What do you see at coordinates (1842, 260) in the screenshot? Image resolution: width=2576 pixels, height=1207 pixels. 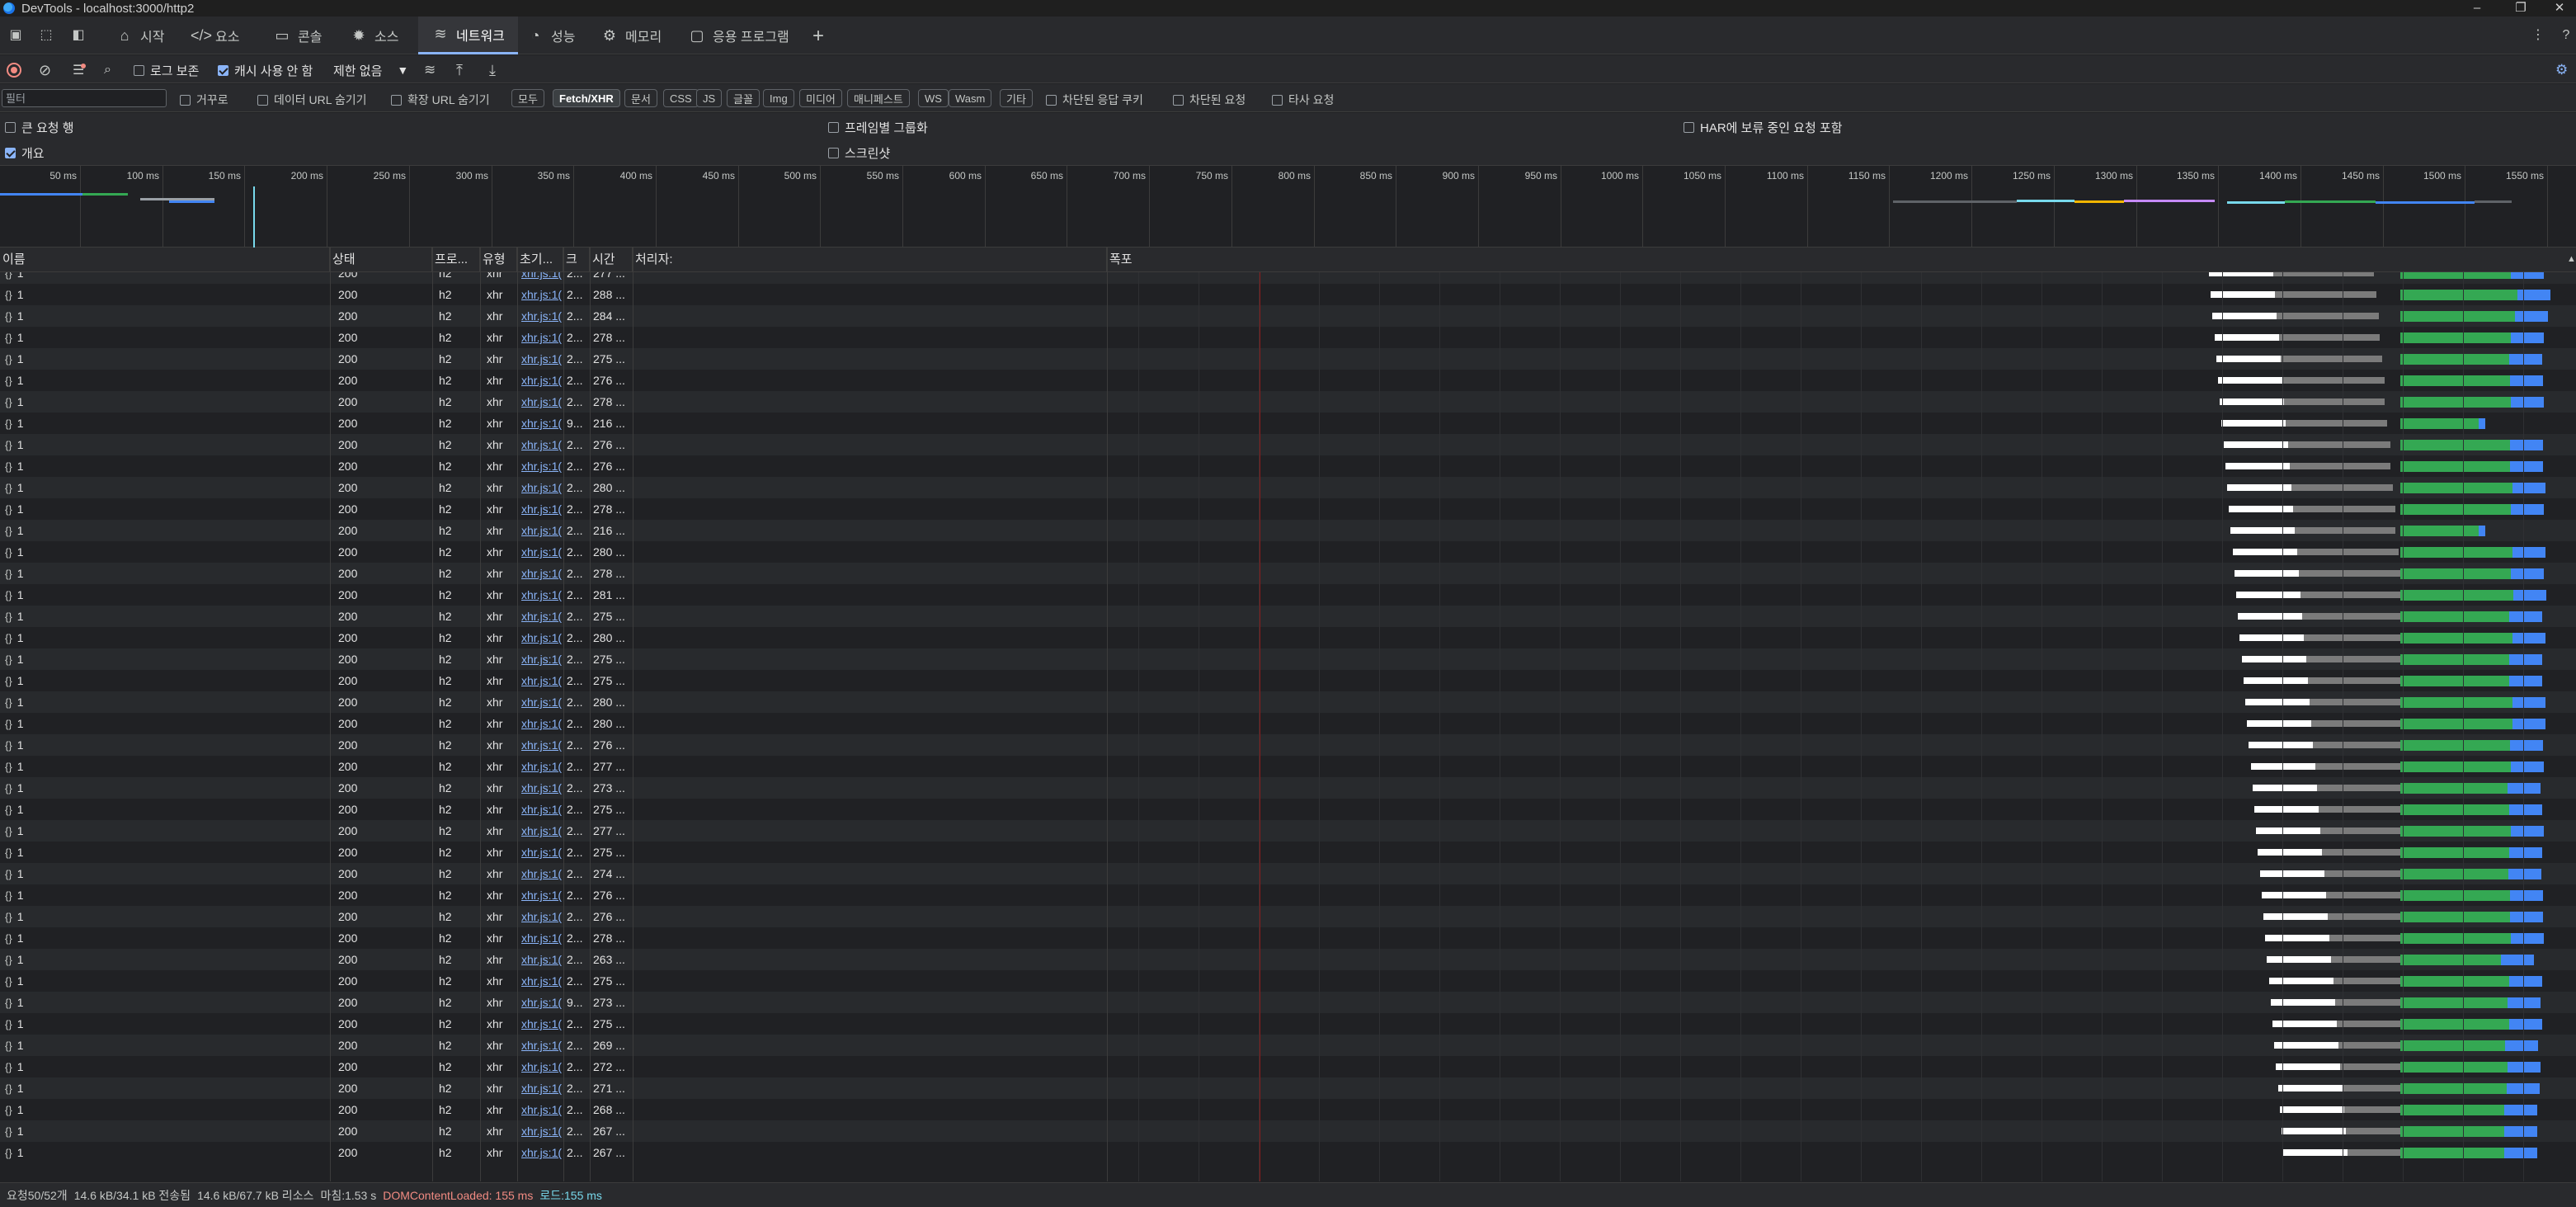 I see `column-waterfall: 폭포` at bounding box center [1842, 260].